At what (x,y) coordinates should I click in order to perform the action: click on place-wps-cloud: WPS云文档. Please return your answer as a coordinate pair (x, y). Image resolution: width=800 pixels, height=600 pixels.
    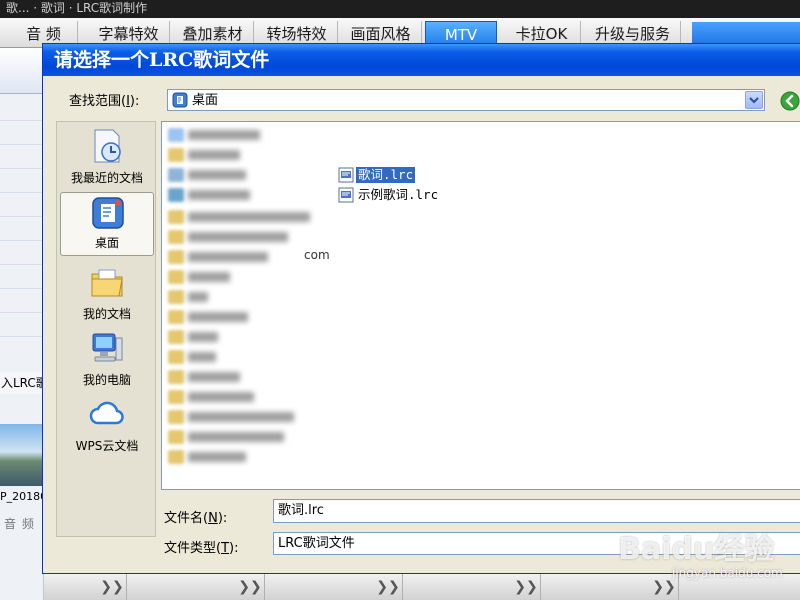
    Looking at the image, I should click on (107, 426).